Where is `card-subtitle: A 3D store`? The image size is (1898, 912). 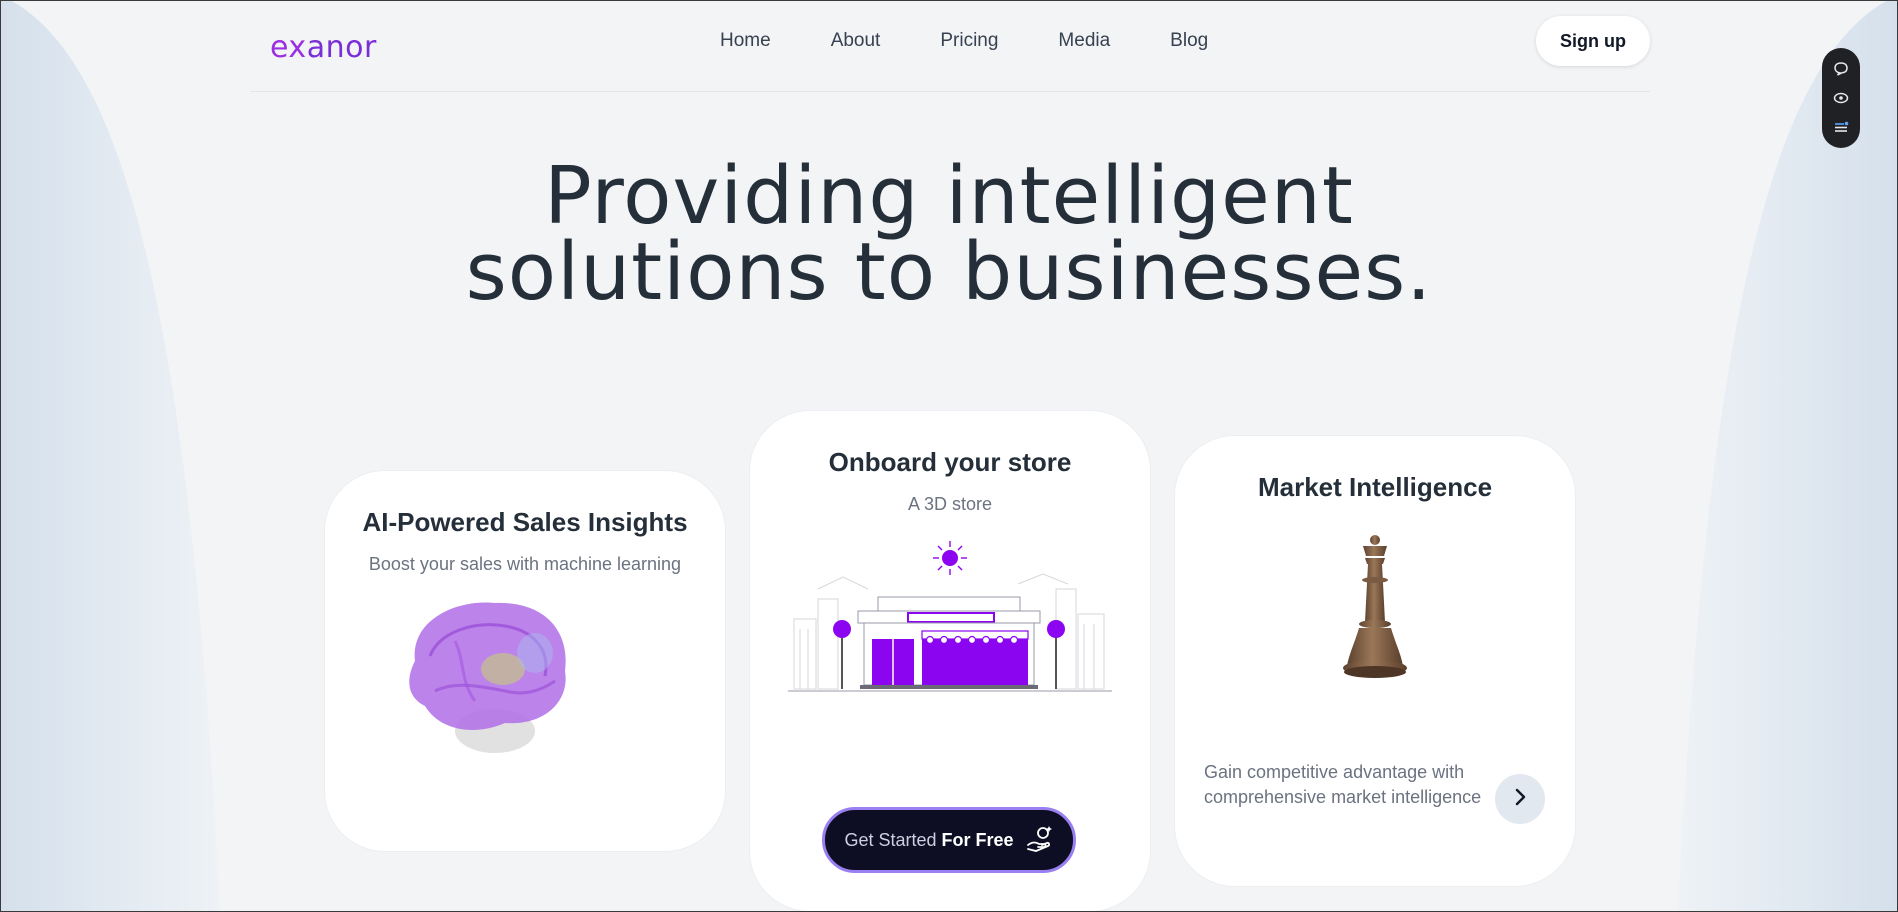 card-subtitle: A 3D store is located at coordinates (950, 504).